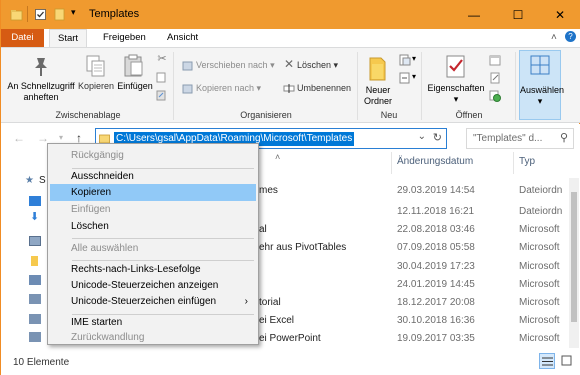 This screenshot has height=375, width=580. Describe the element at coordinates (541, 211) in the screenshot. I see `file-type-cell: Dateiordn` at that location.